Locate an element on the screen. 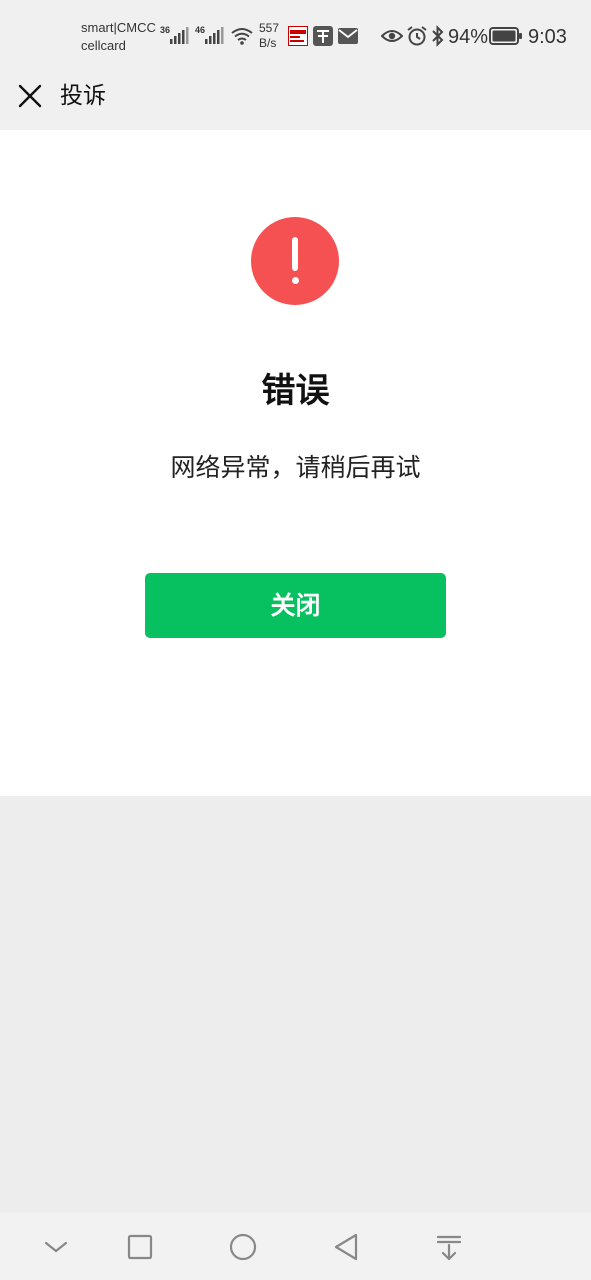 The image size is (591, 1280). app-badge-icon is located at coordinates (323, 36).